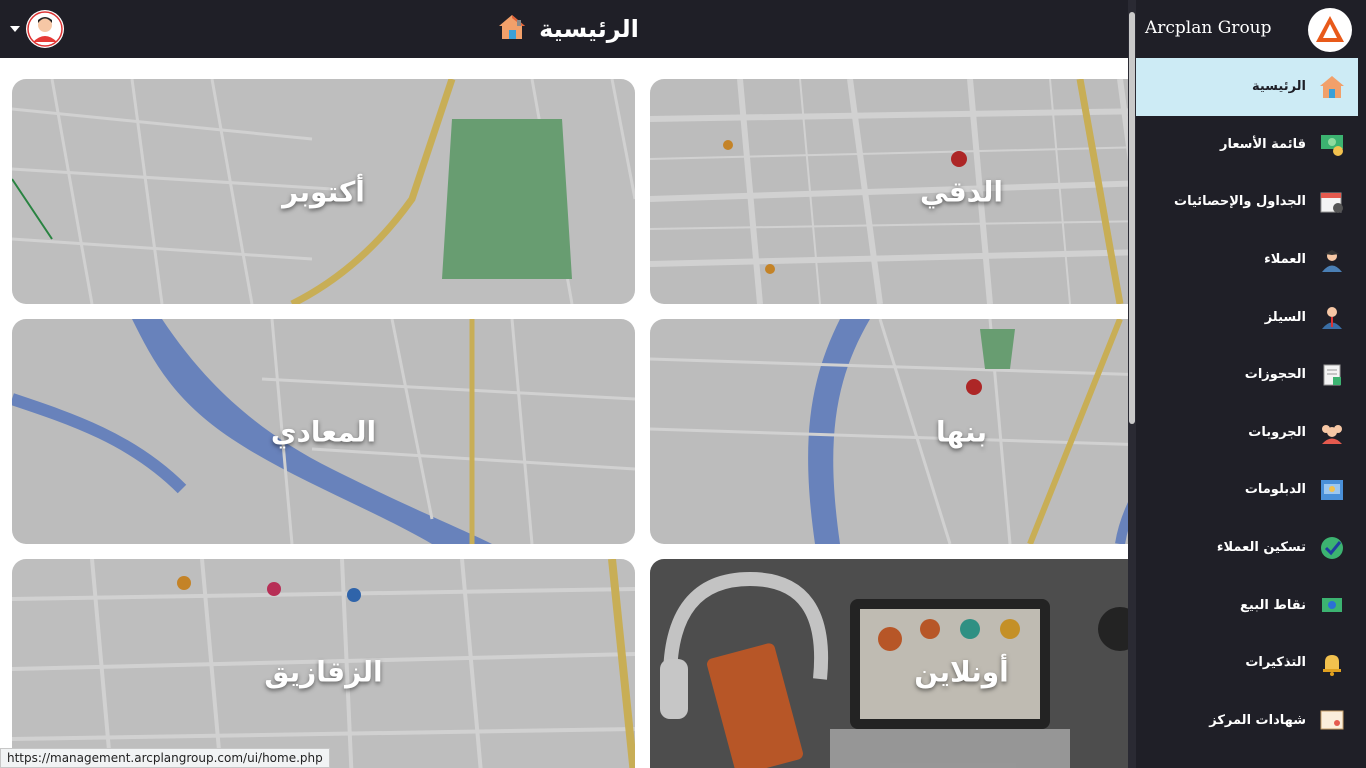 The image size is (1366, 768). I want to click on sidebar-item-sales: السيلز, so click(1247, 317).